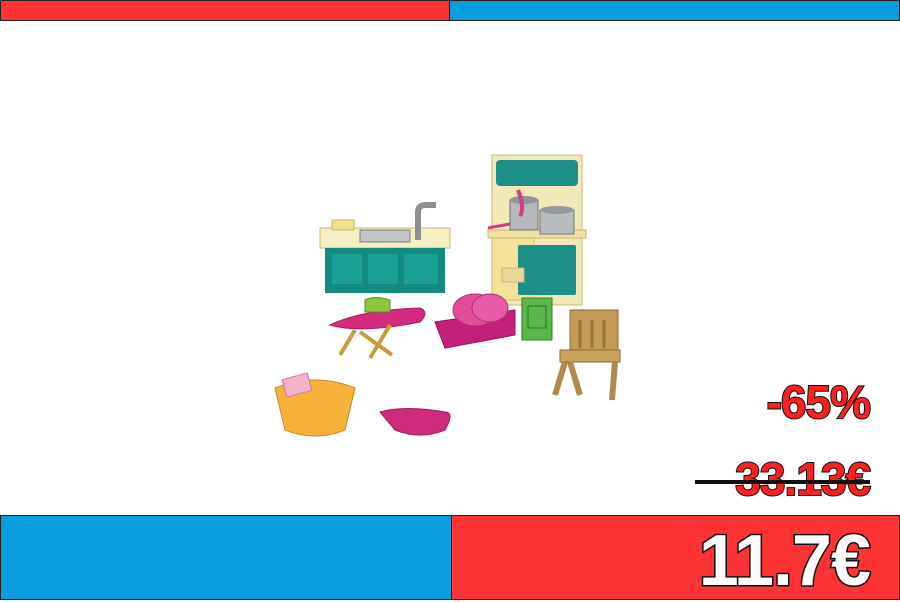 The width and height of the screenshot is (900, 602). What do you see at coordinates (315, 404) in the screenshot?
I see `washtub` at bounding box center [315, 404].